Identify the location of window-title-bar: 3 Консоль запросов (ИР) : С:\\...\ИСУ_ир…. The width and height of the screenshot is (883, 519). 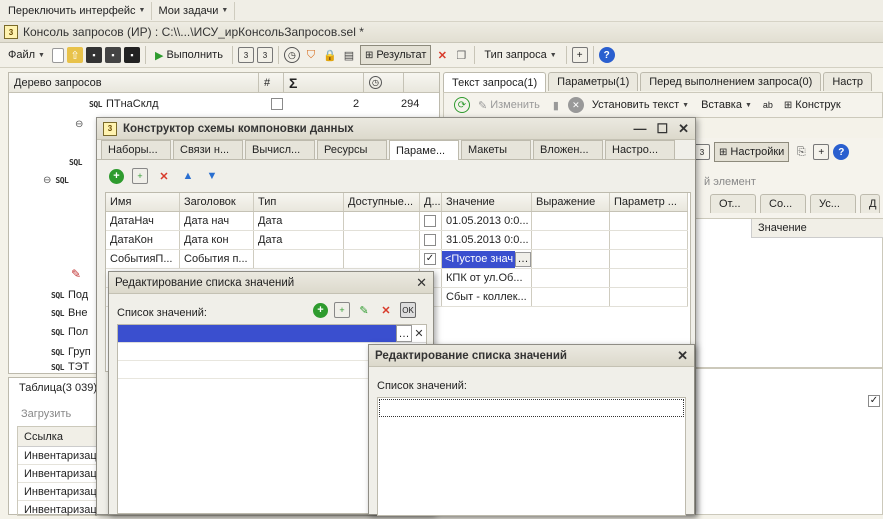
(441, 32).